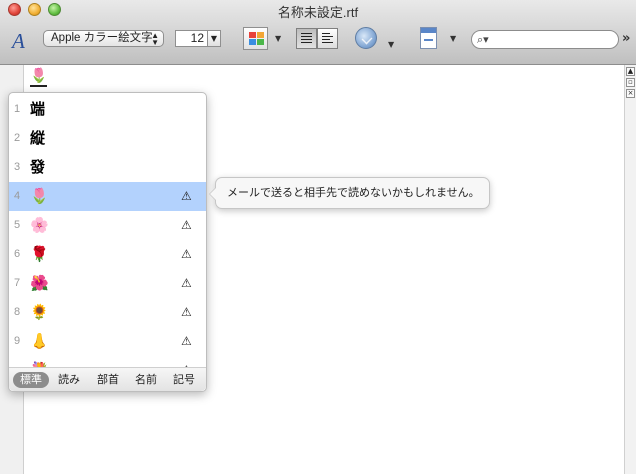  I want to click on candidate-number: 9, so click(17, 341).